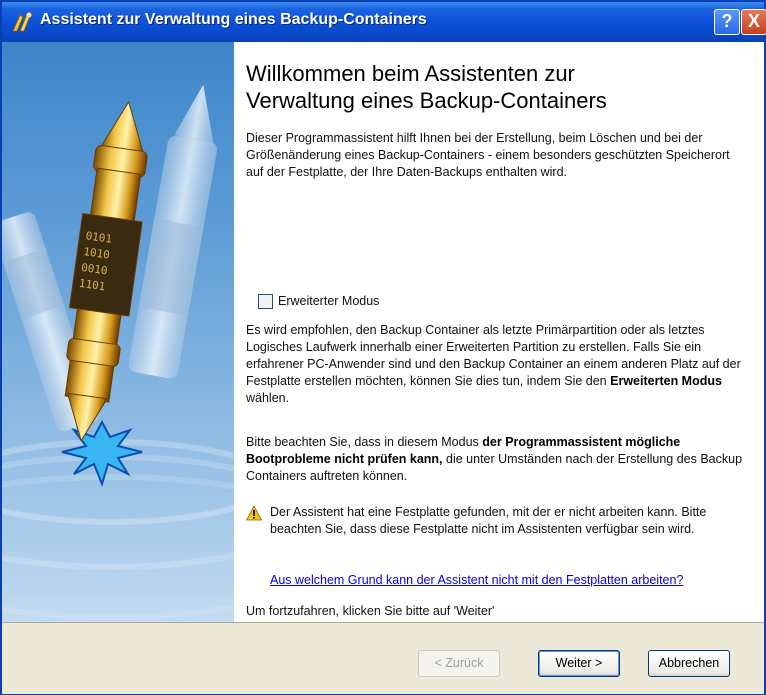 The width and height of the screenshot is (766, 695). I want to click on recommendation-bold: Erweiterten Modus, so click(666, 381).